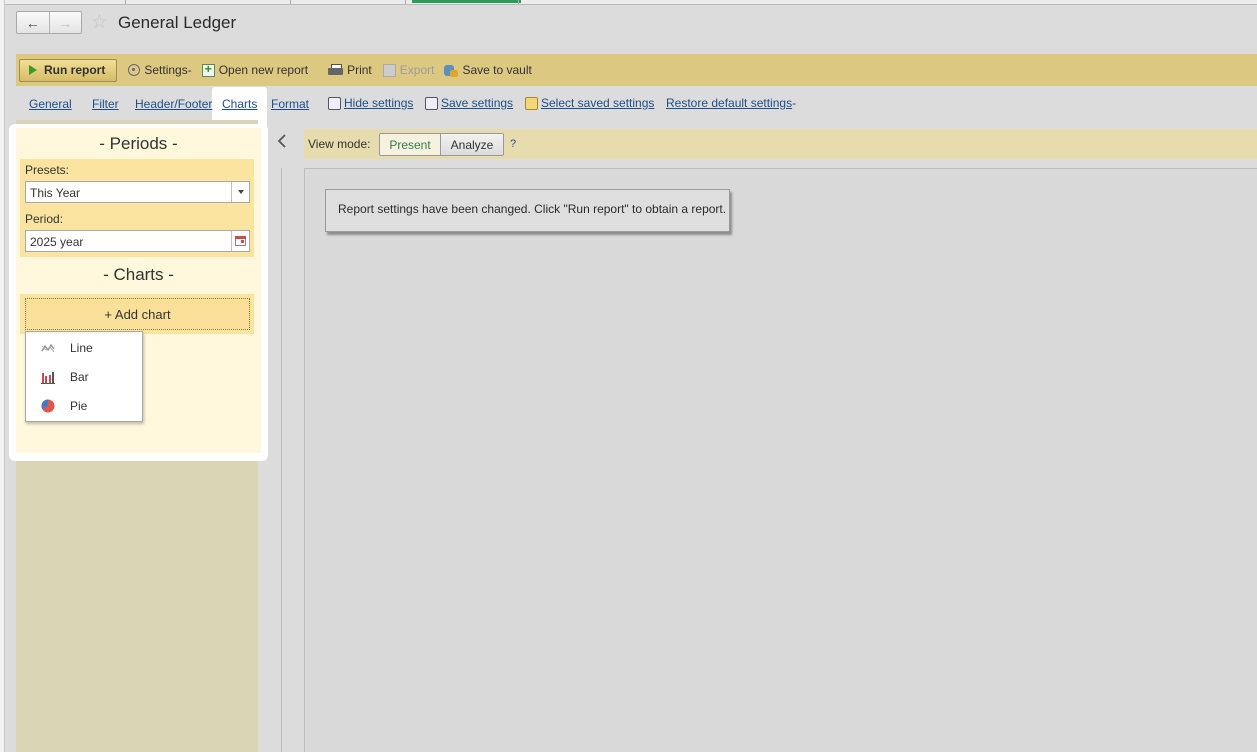  Describe the element at coordinates (47, 170) in the screenshot. I see `presets-label: Presets:` at that location.